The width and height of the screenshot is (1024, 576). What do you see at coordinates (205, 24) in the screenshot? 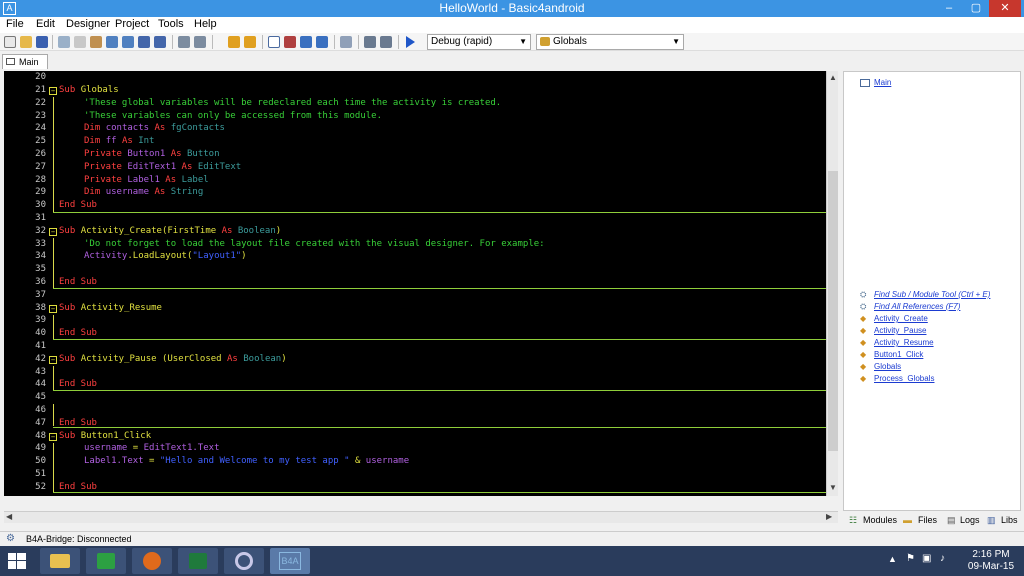
I see `menu-help: Help` at bounding box center [205, 24].